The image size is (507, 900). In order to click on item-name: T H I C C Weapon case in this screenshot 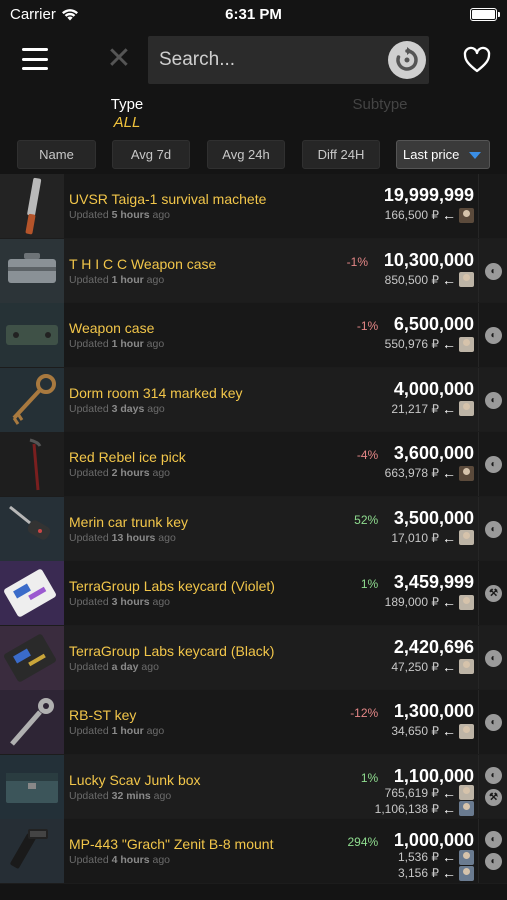, I will do `click(143, 263)`.